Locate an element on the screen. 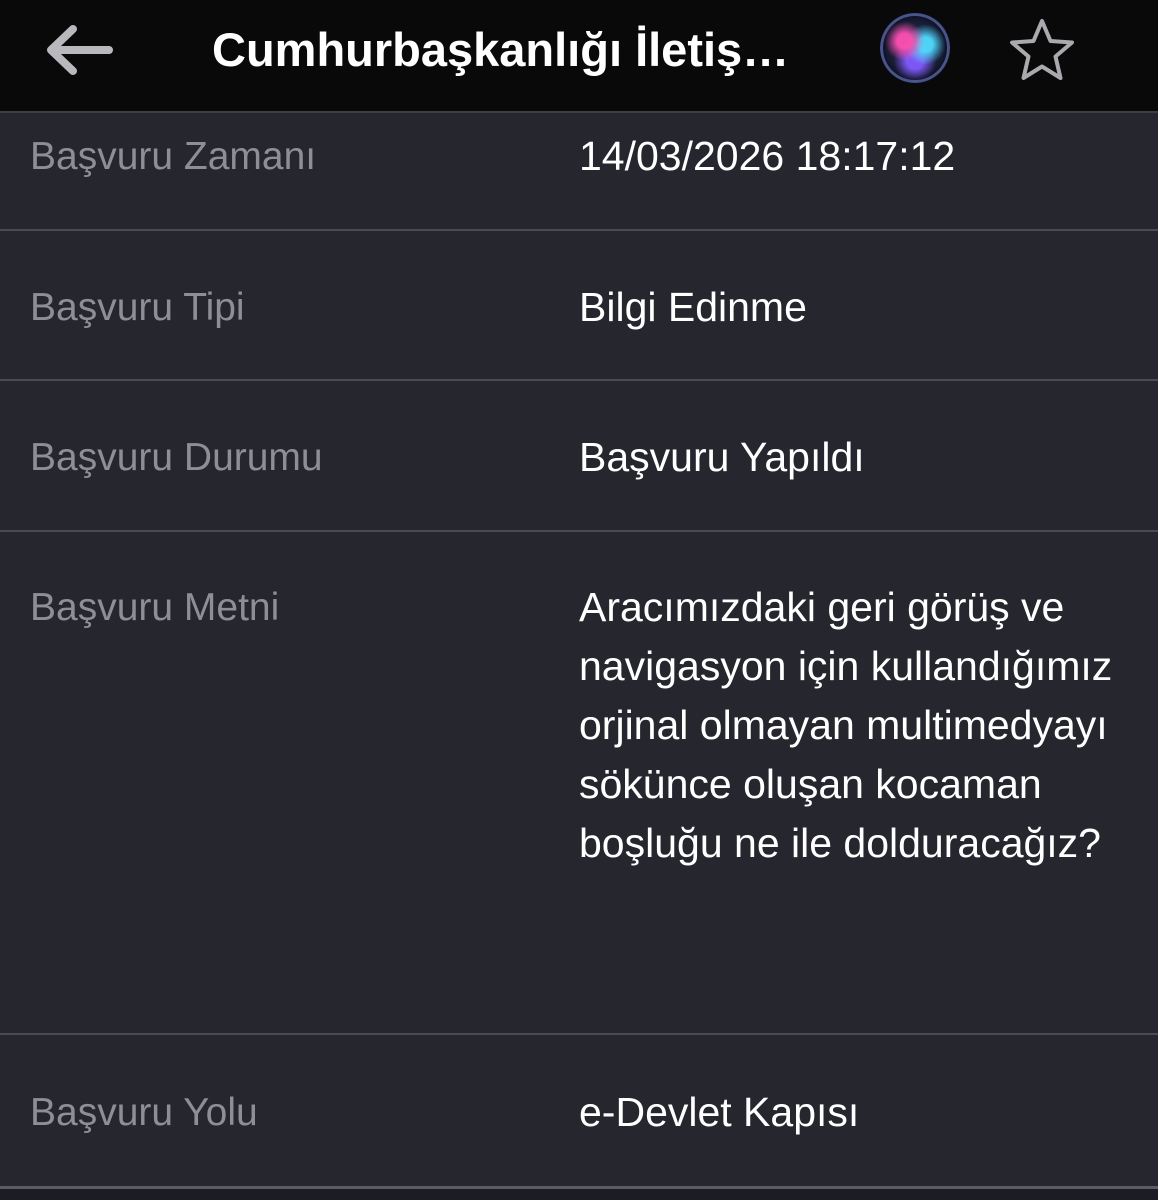 This screenshot has width=1158, height=1200. detail-label: Başvuru Metni is located at coordinates (155, 607).